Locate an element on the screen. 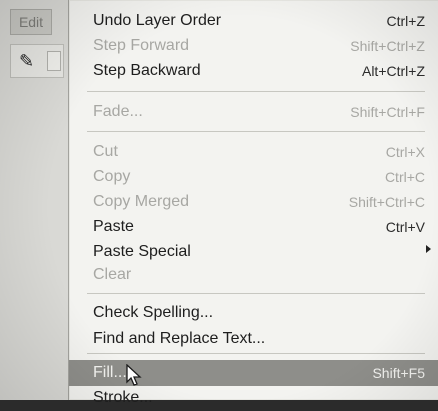 The image size is (438, 411). menu-item-shortcut: Shift+Ctrl+F is located at coordinates (387, 112).